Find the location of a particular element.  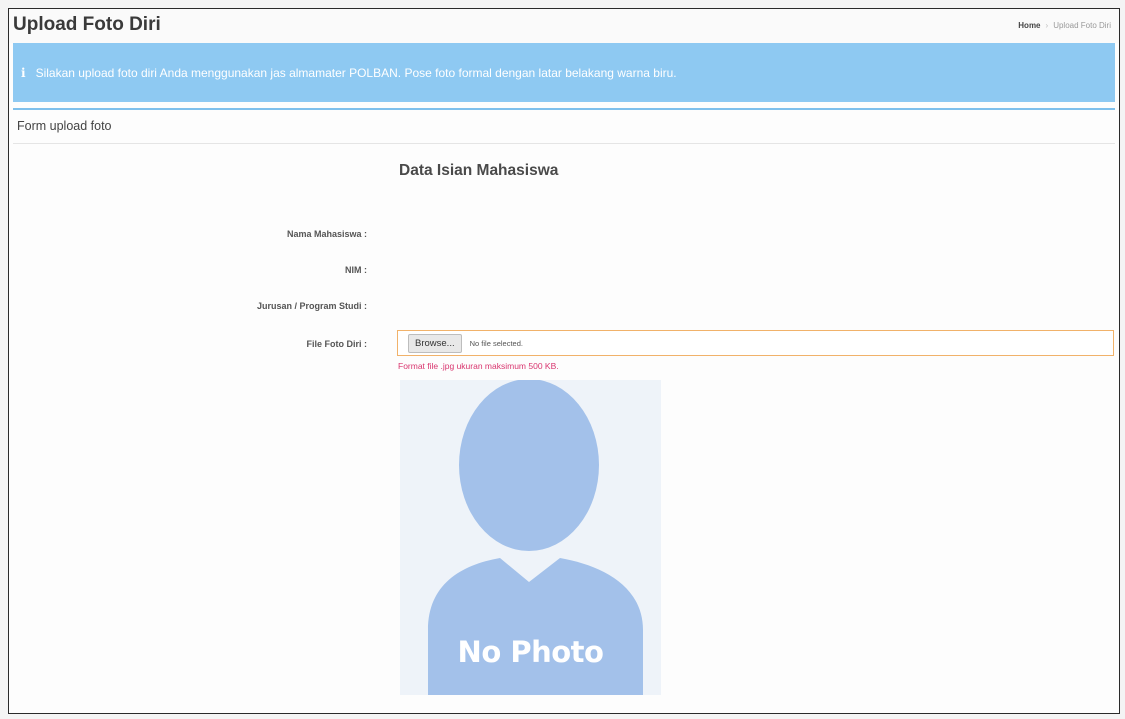

label-nim: NIM : is located at coordinates (356, 270).